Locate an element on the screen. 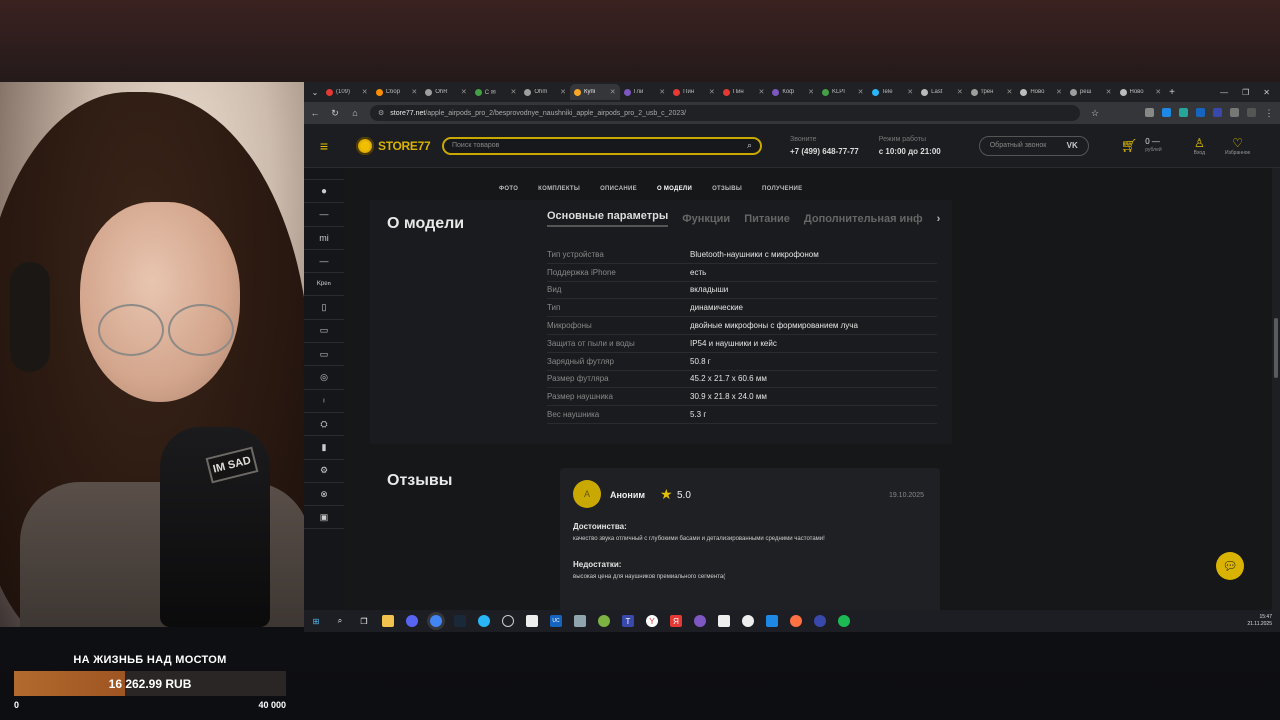 This screenshot has height=720, width=1280. app-icon: T is located at coordinates (628, 621).